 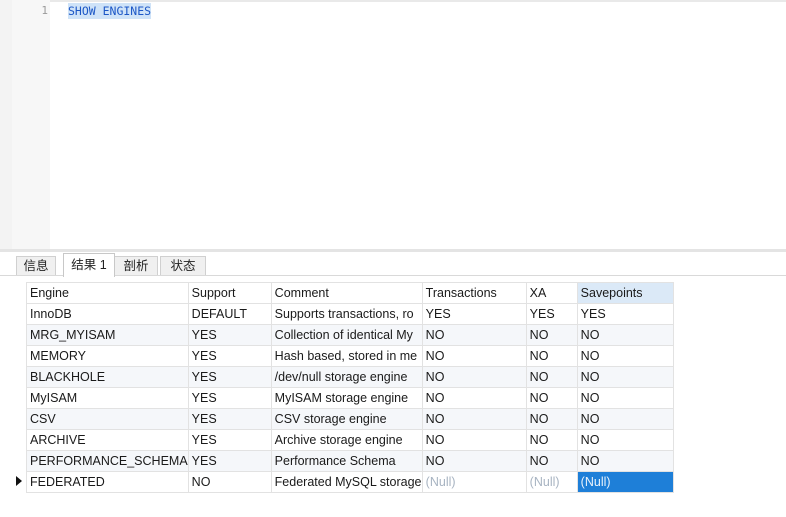 I want to click on cell-comment: /dev/null storage engine, so click(x=346, y=377).